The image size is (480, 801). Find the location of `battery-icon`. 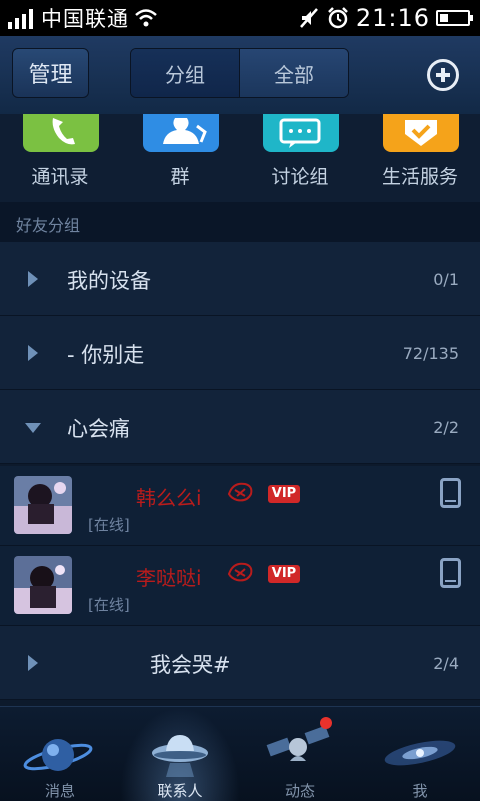

battery-icon is located at coordinates (454, 18).